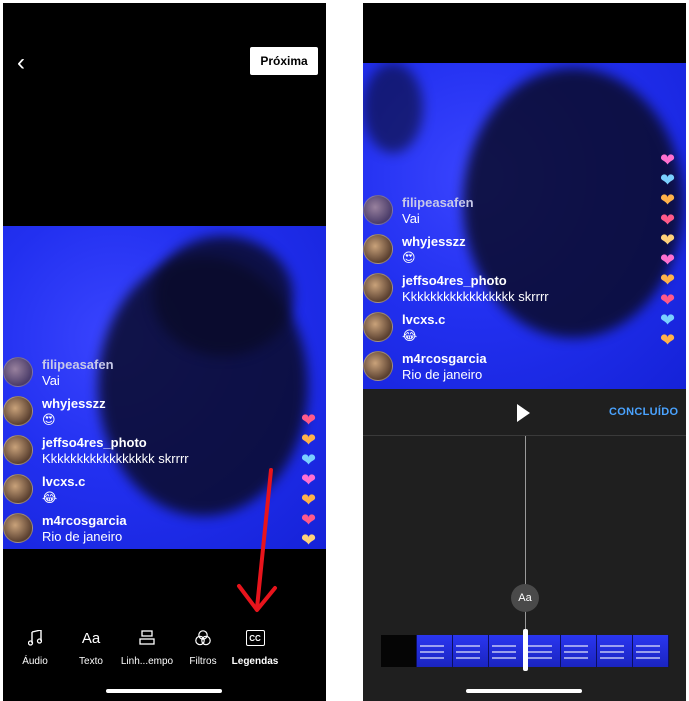 Image resolution: width=689 pixels, height=701 pixels. What do you see at coordinates (147, 661) in the screenshot?
I see `tool-label: Linh...empo` at bounding box center [147, 661].